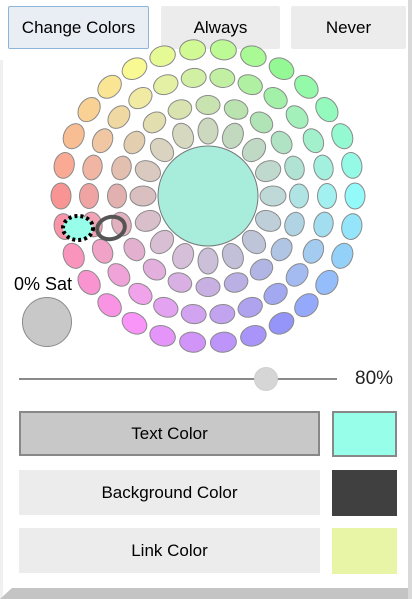 This screenshot has width=412, height=599. I want to click on link-color-button: Link Color, so click(169, 550).